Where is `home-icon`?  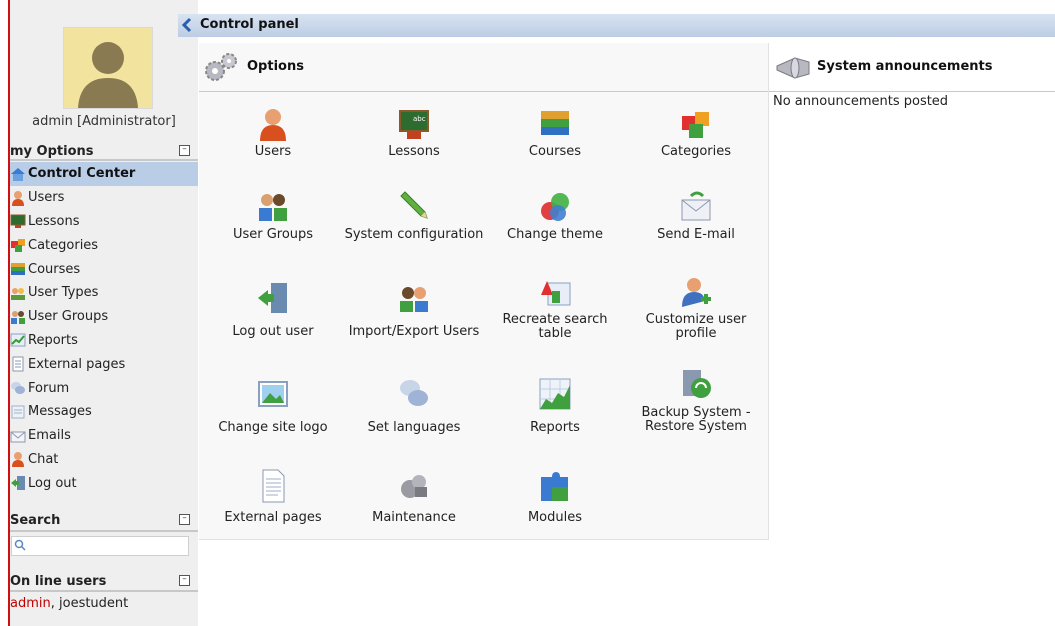 home-icon is located at coordinates (18, 174).